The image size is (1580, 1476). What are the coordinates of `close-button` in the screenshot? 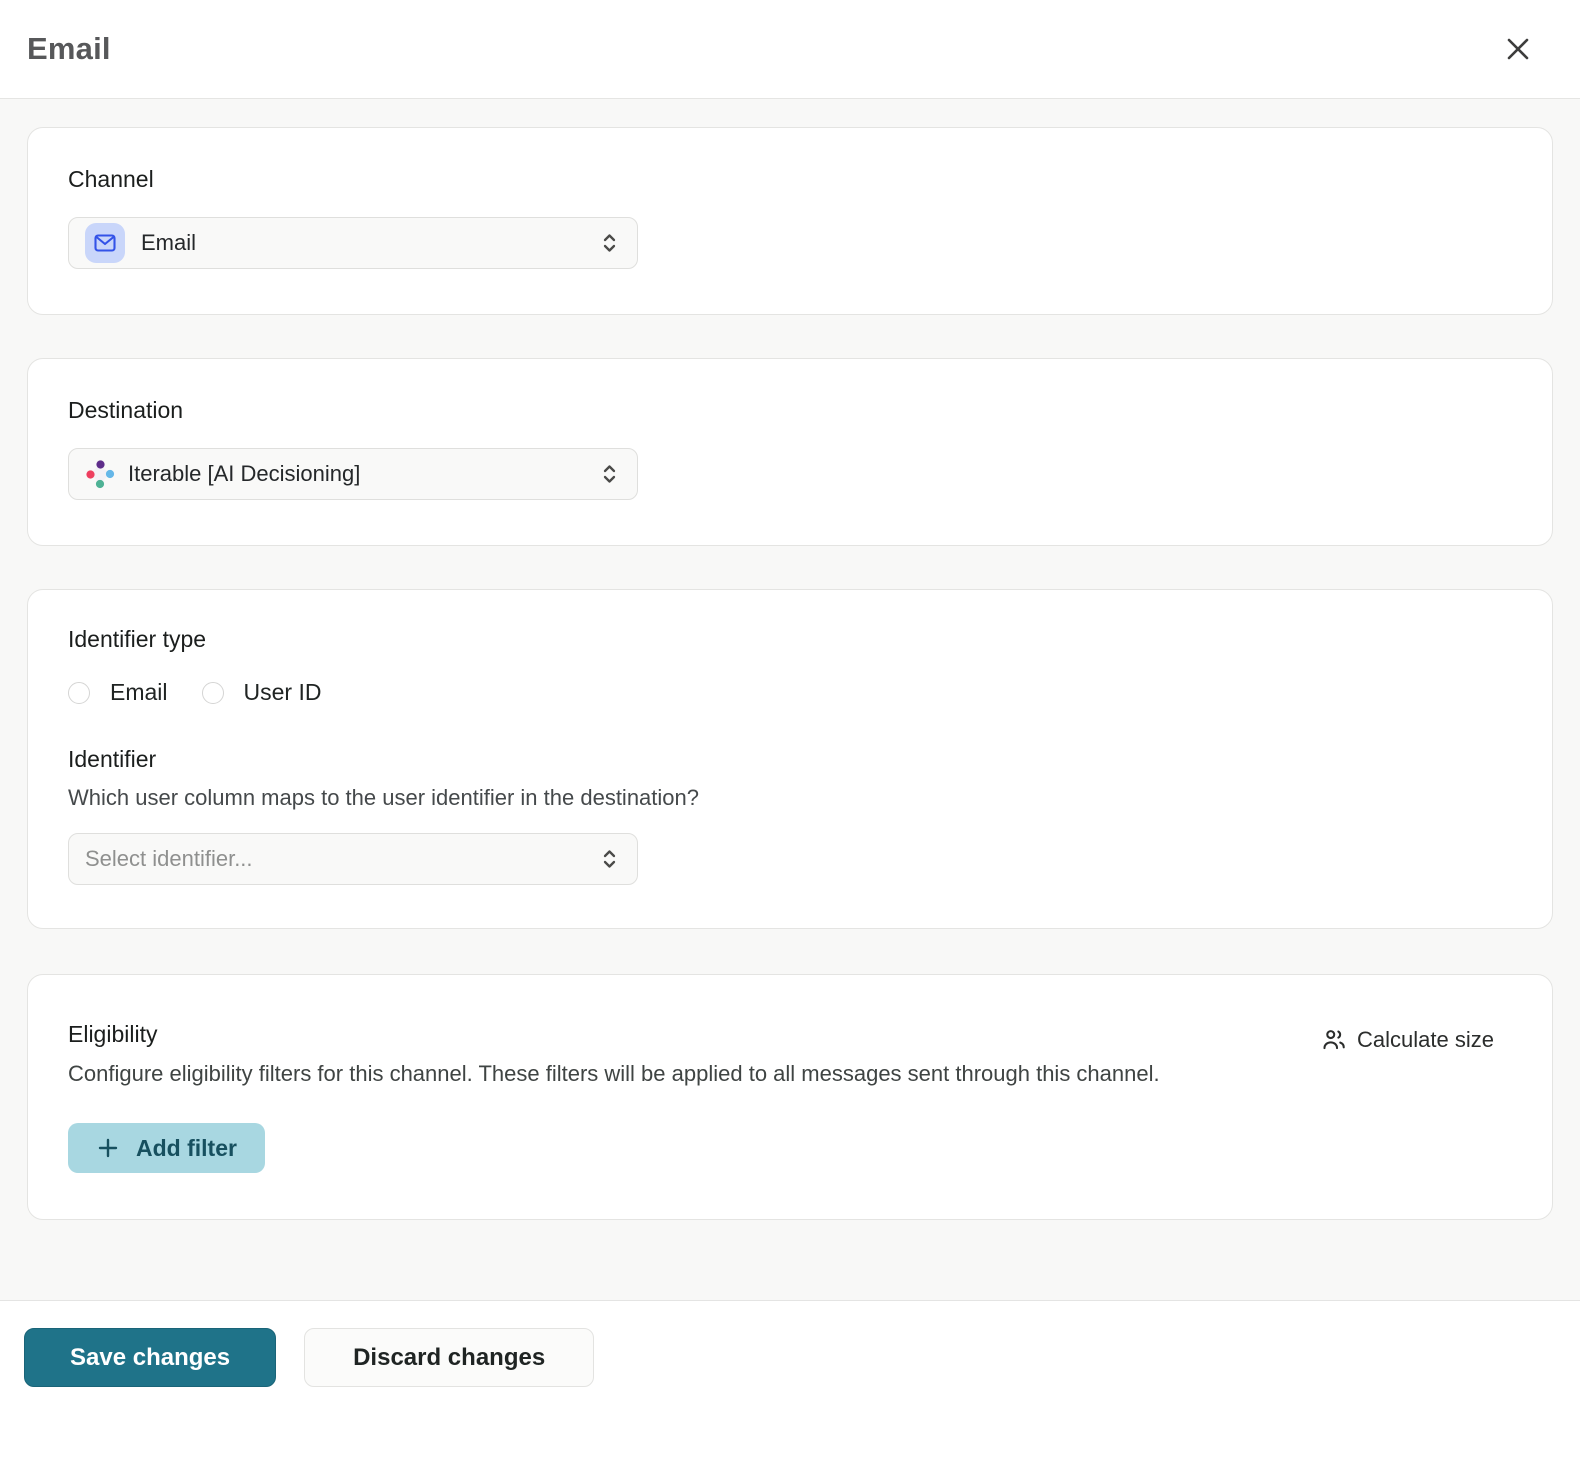 It's located at (1518, 49).